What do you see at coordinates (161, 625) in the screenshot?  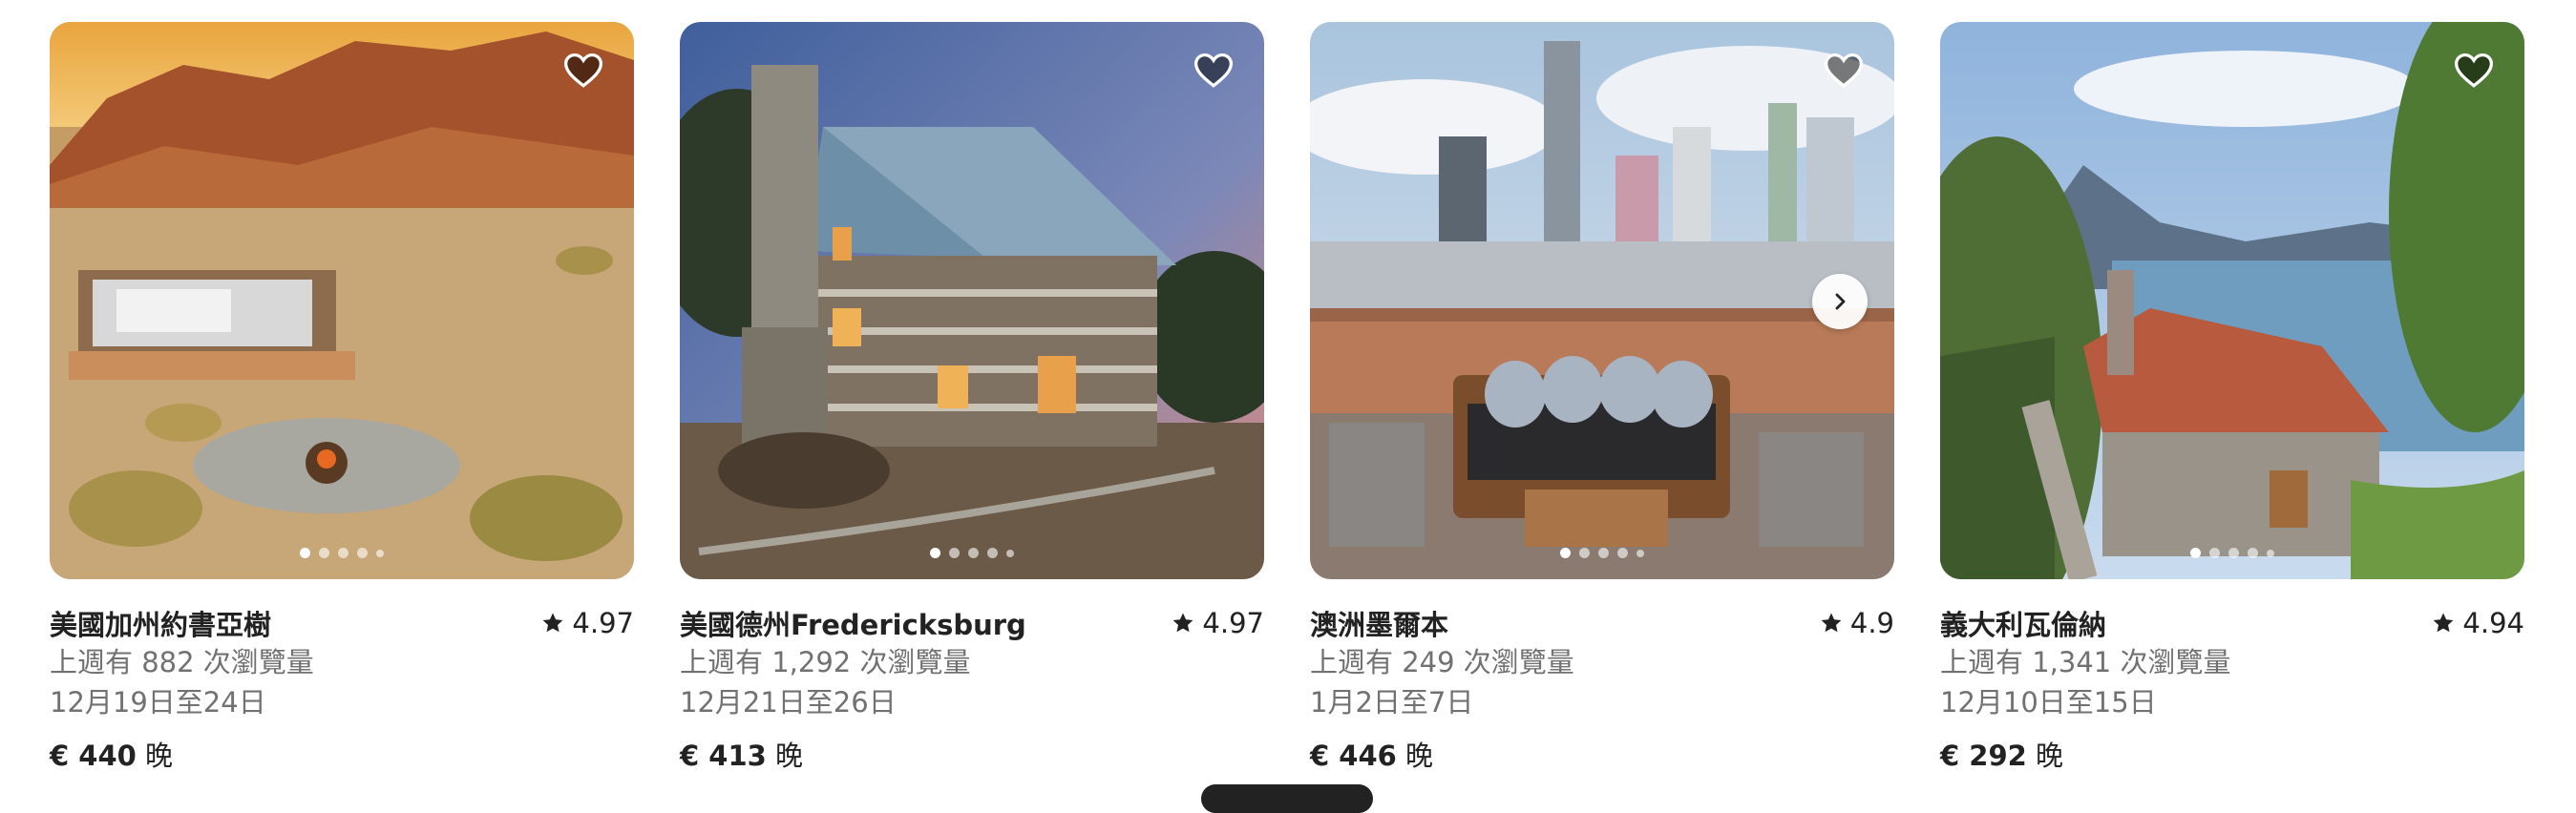 I see `listing-title: 美國加州約書亞樹` at bounding box center [161, 625].